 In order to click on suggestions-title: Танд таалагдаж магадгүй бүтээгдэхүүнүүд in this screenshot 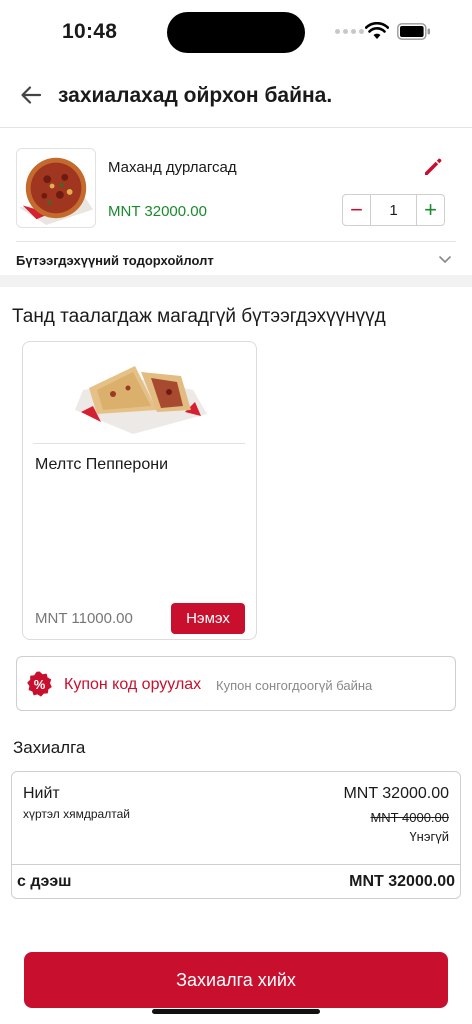, I will do `click(199, 316)`.